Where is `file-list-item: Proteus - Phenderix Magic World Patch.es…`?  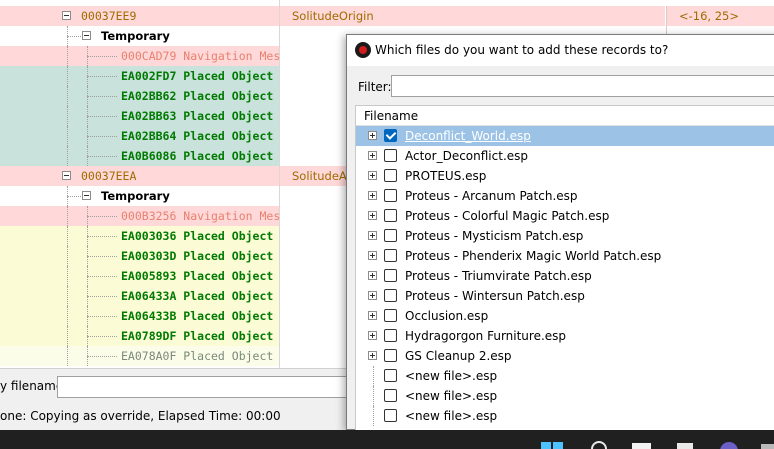
file-list-item: Proteus - Phenderix Magic World Patch.es… is located at coordinates (565, 256).